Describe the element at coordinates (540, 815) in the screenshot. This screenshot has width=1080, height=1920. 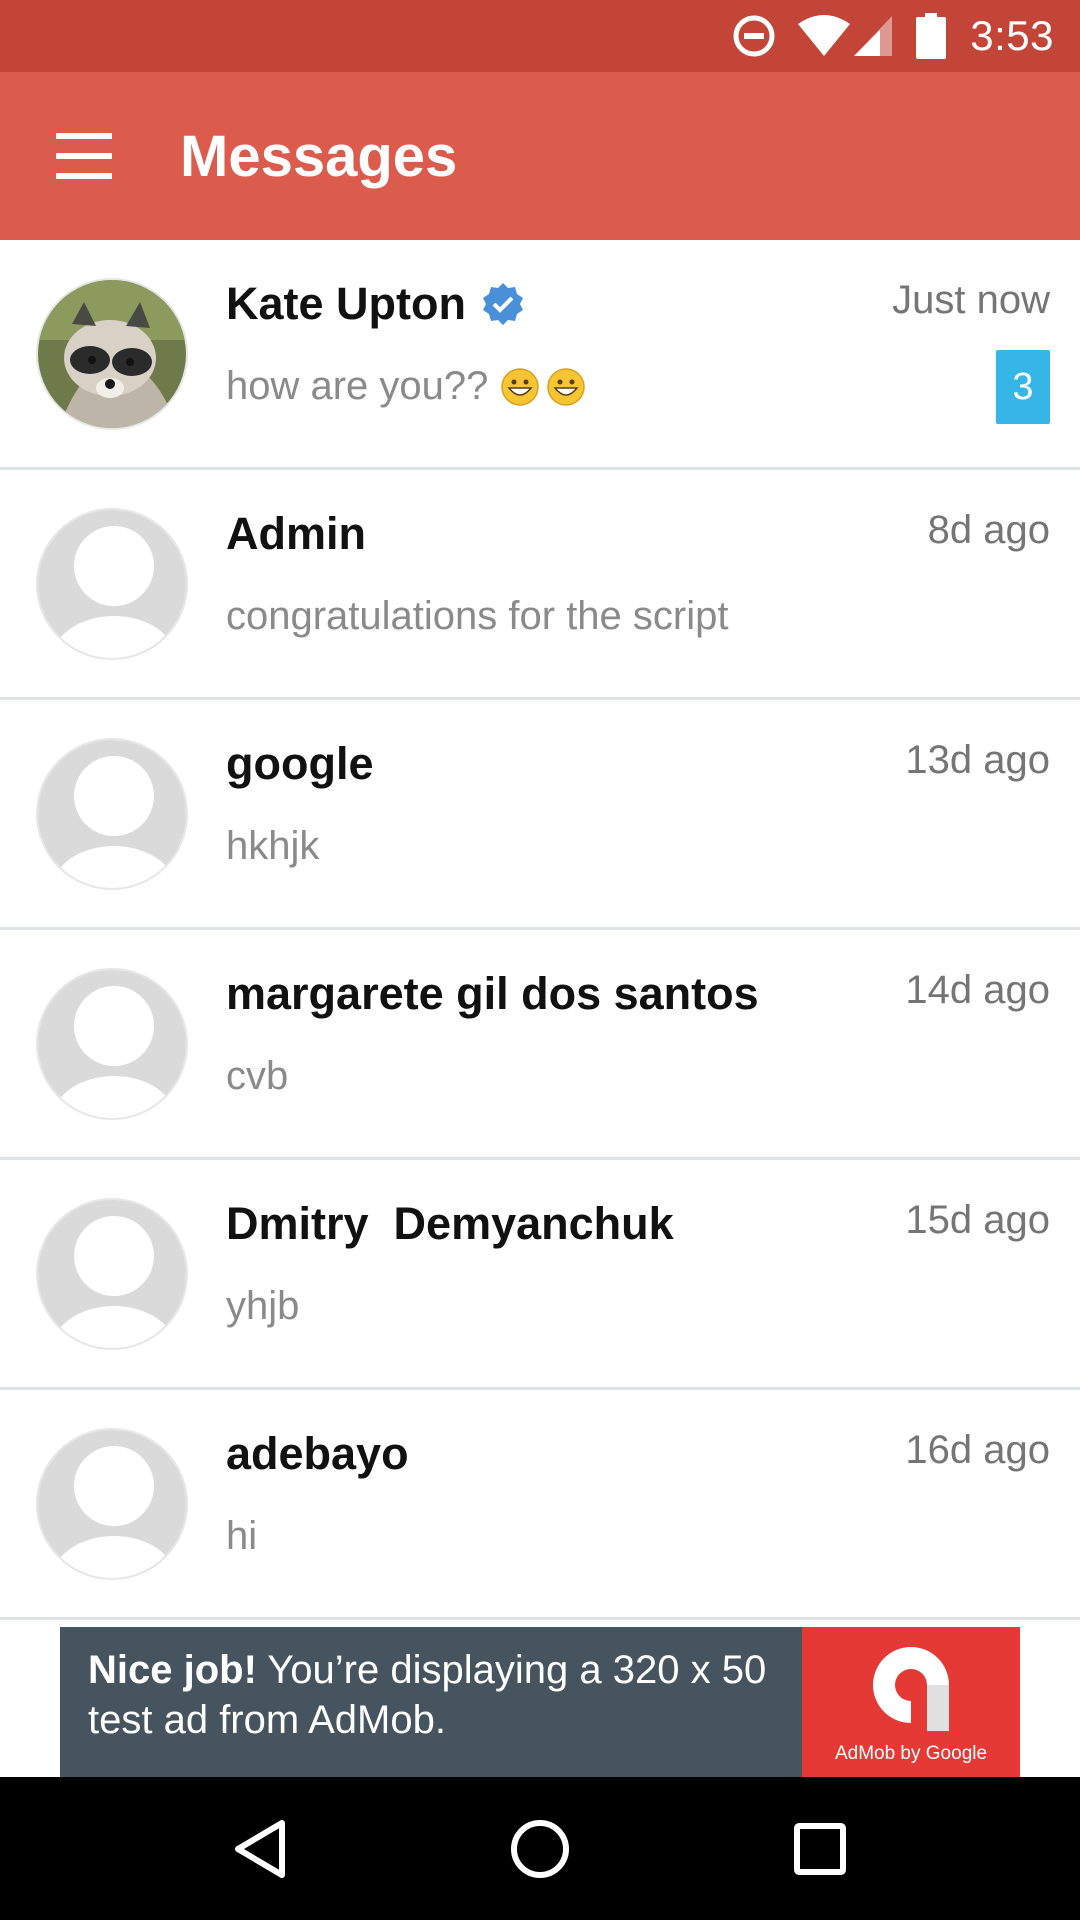
I see `conversation-row: google 13d ago hkhjk` at that location.